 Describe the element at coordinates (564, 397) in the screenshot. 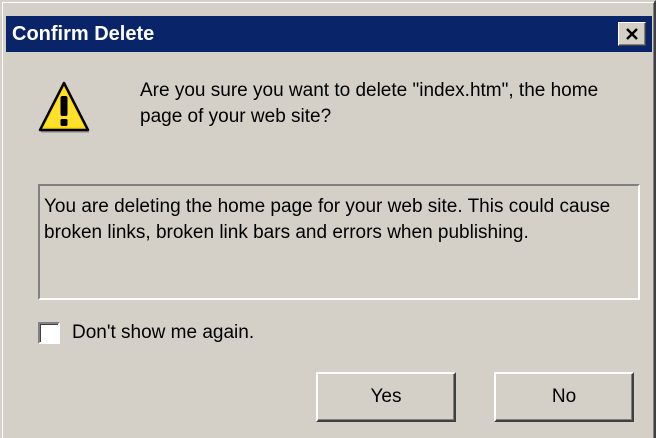

I see `no-button: No` at that location.